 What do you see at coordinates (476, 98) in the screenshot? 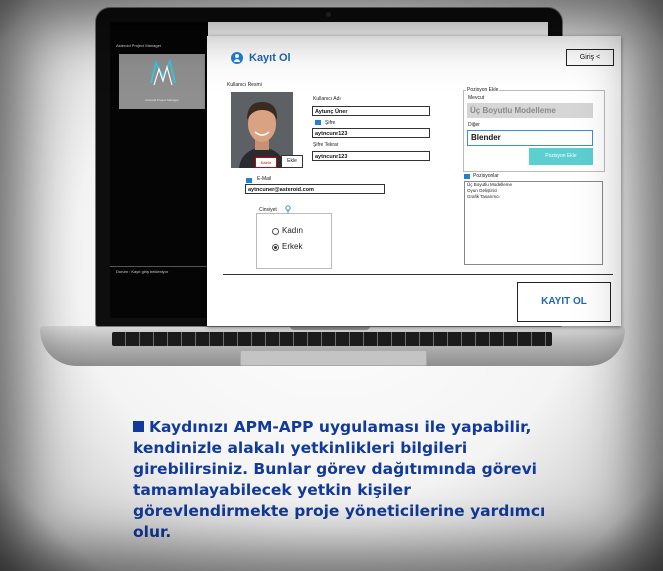
I see `existing-label: Mevcut` at bounding box center [476, 98].